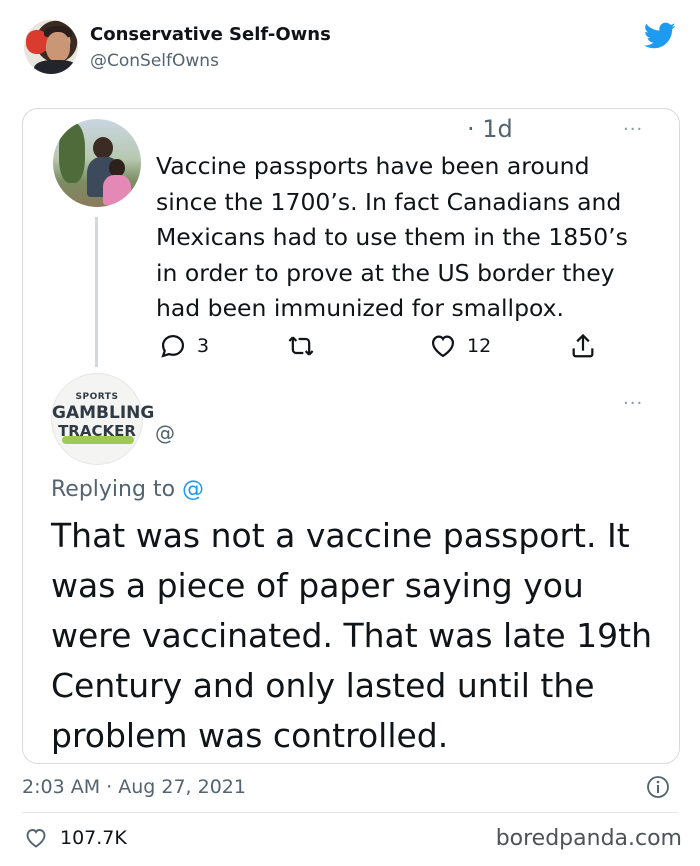 Image resolution: width=700 pixels, height=866 pixels. What do you see at coordinates (97, 163) in the screenshot?
I see `quoted-user-avatar` at bounding box center [97, 163].